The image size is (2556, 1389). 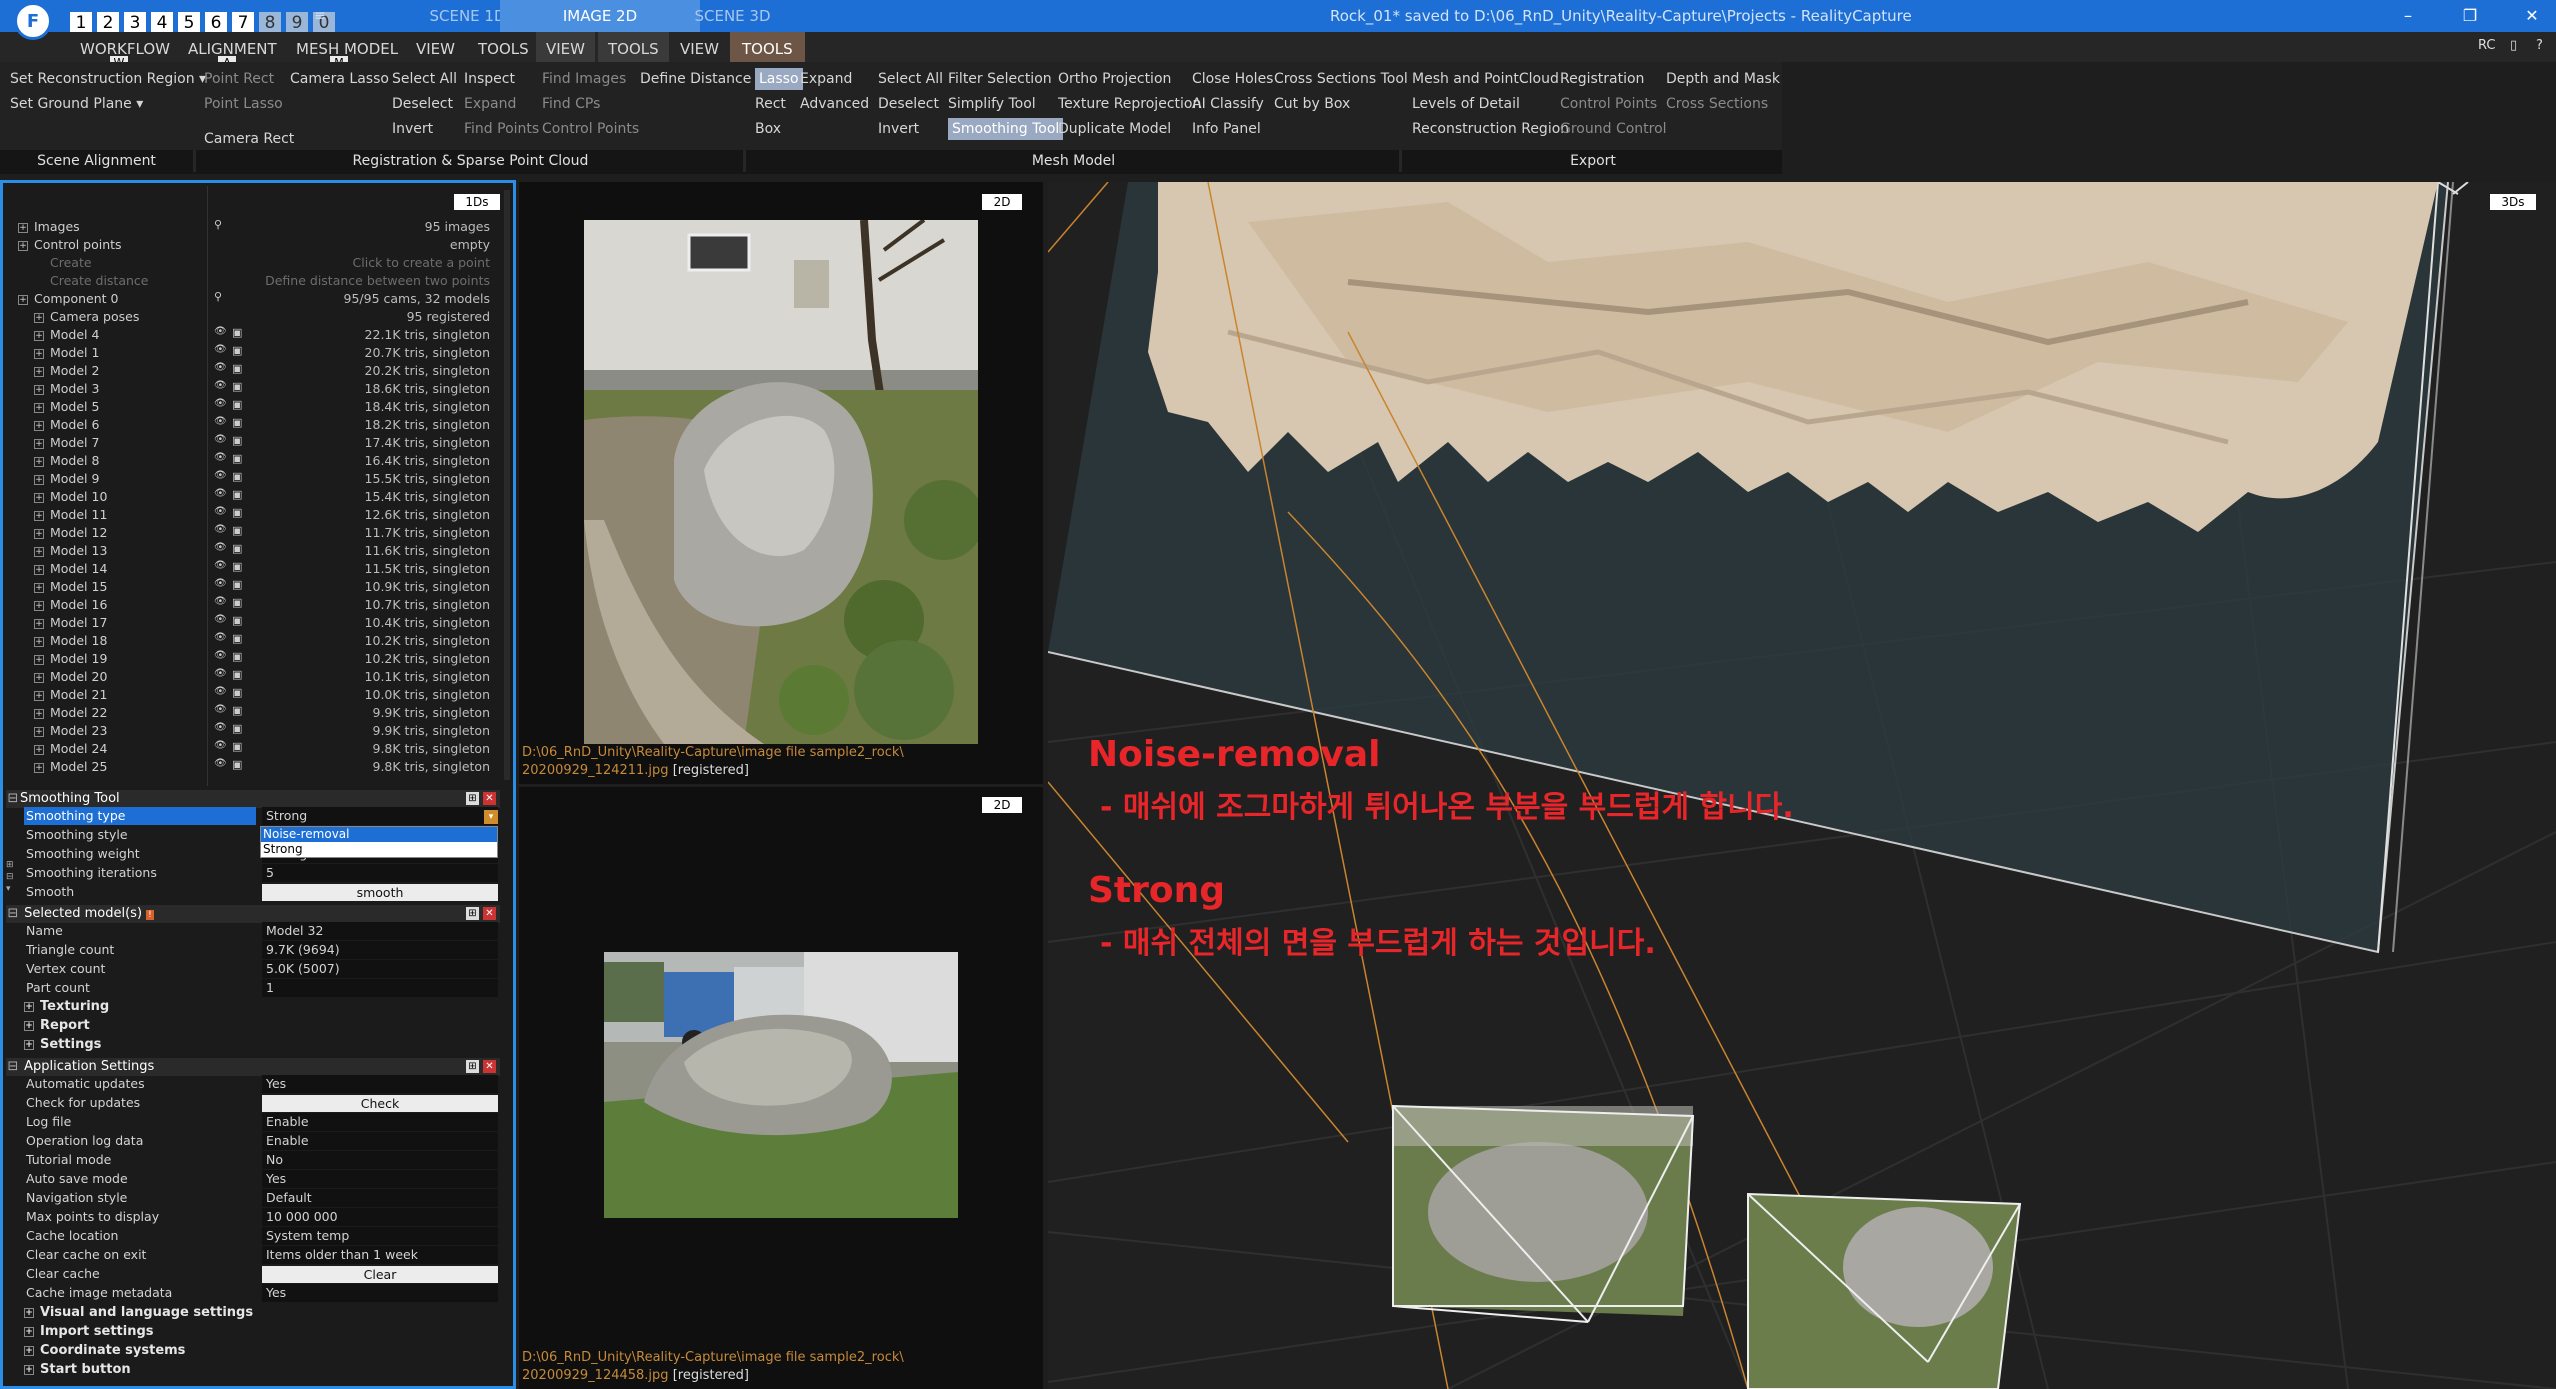 What do you see at coordinates (62, 1045) in the screenshot?
I see `section-settings: + Settings` at bounding box center [62, 1045].